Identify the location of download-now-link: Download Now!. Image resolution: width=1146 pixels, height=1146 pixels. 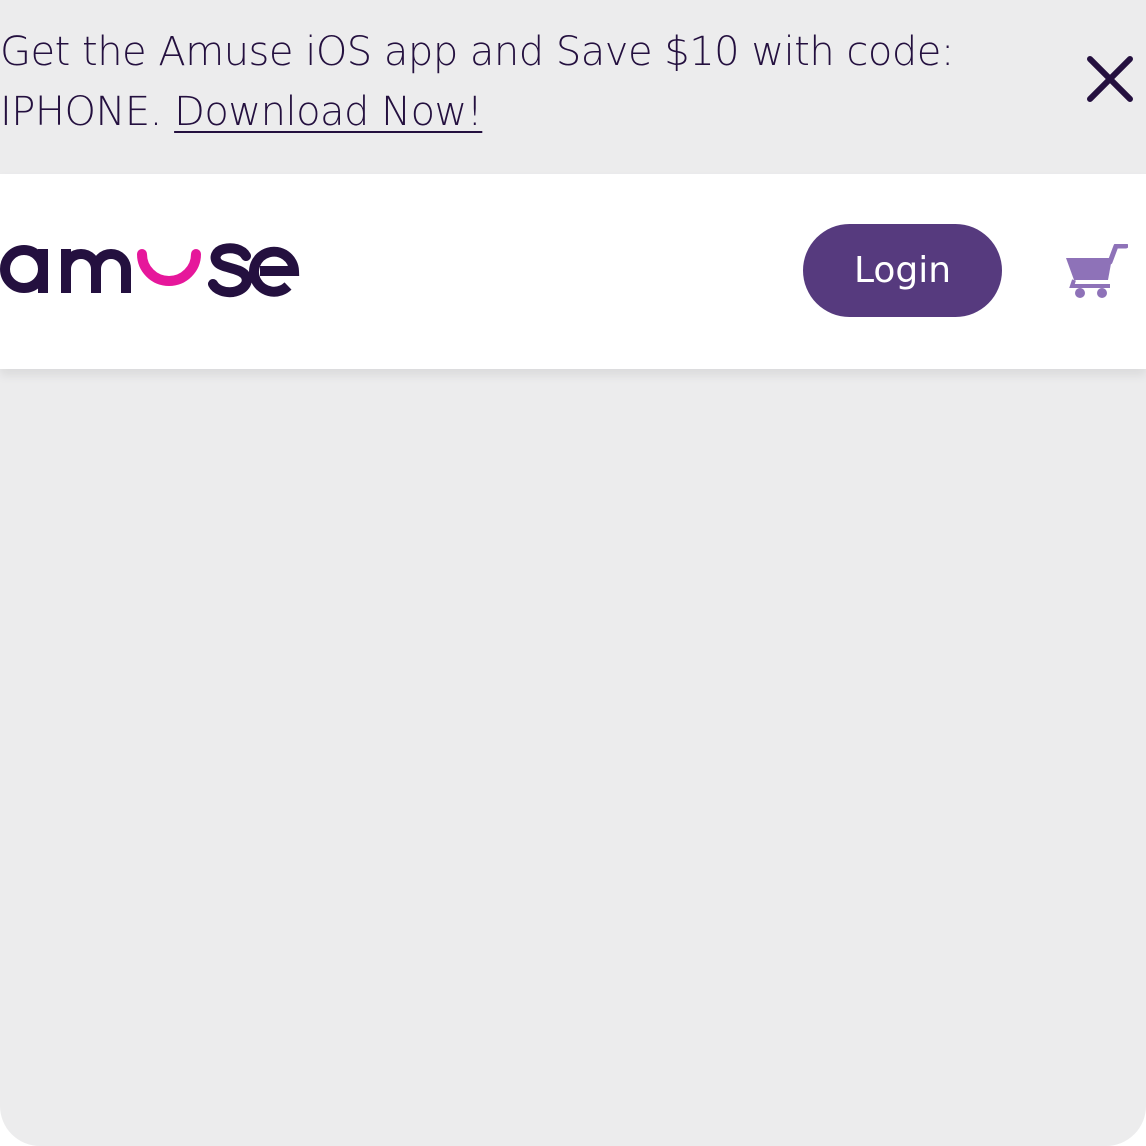
(328, 112).